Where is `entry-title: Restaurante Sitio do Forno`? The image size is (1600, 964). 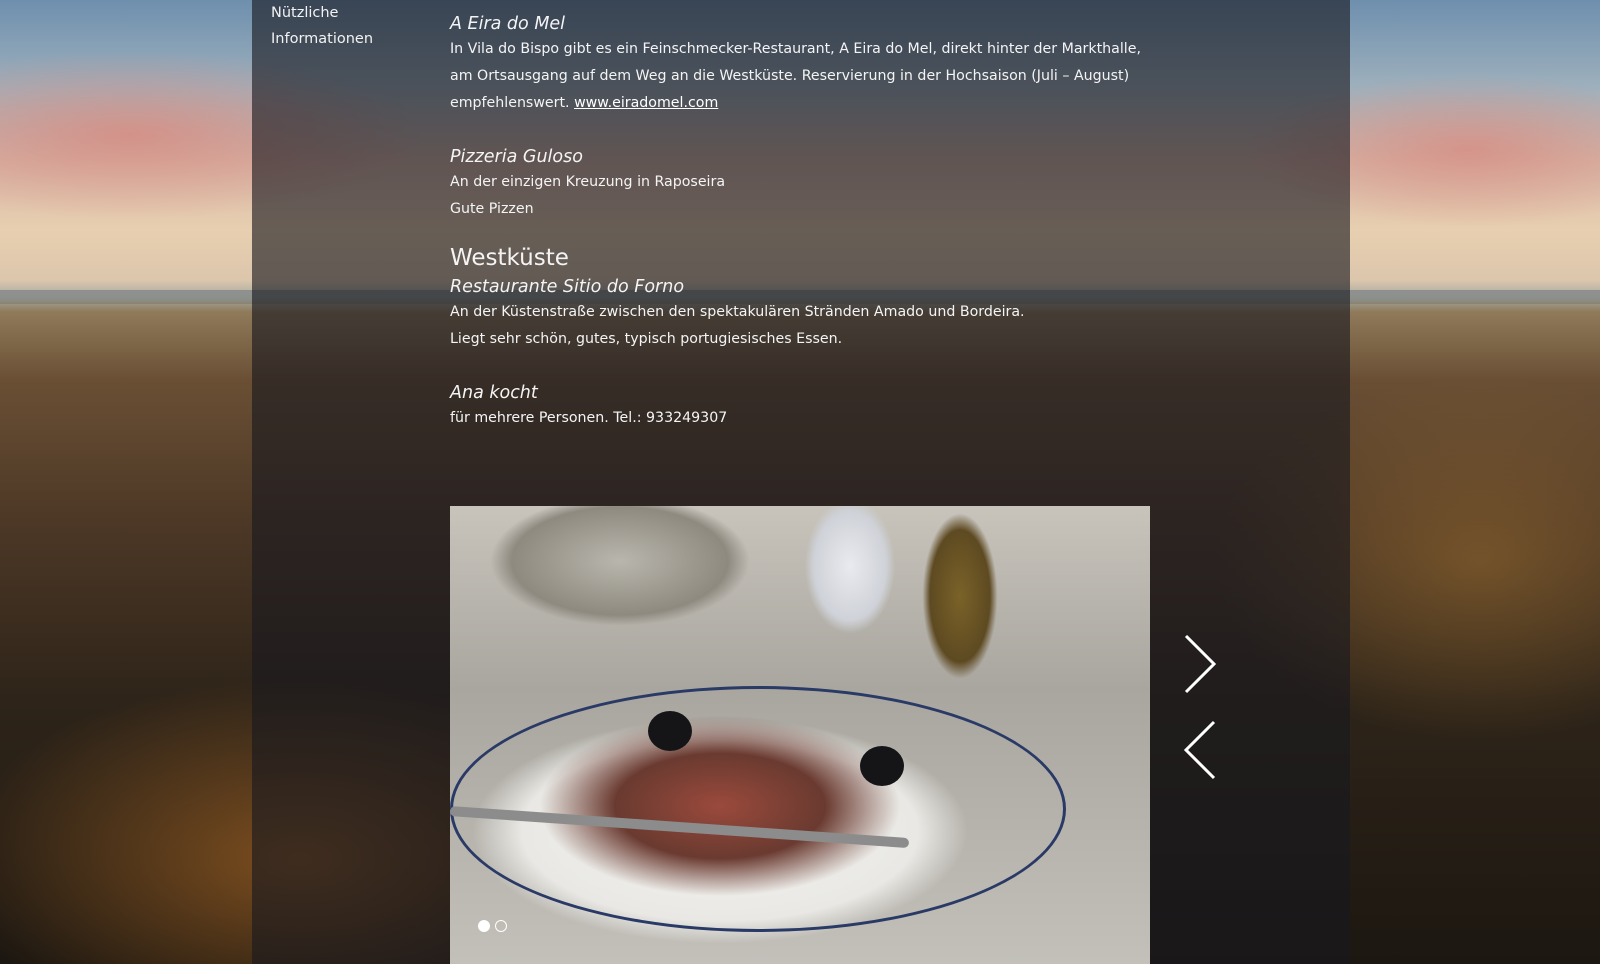 entry-title: Restaurante Sitio do Forno is located at coordinates (567, 287).